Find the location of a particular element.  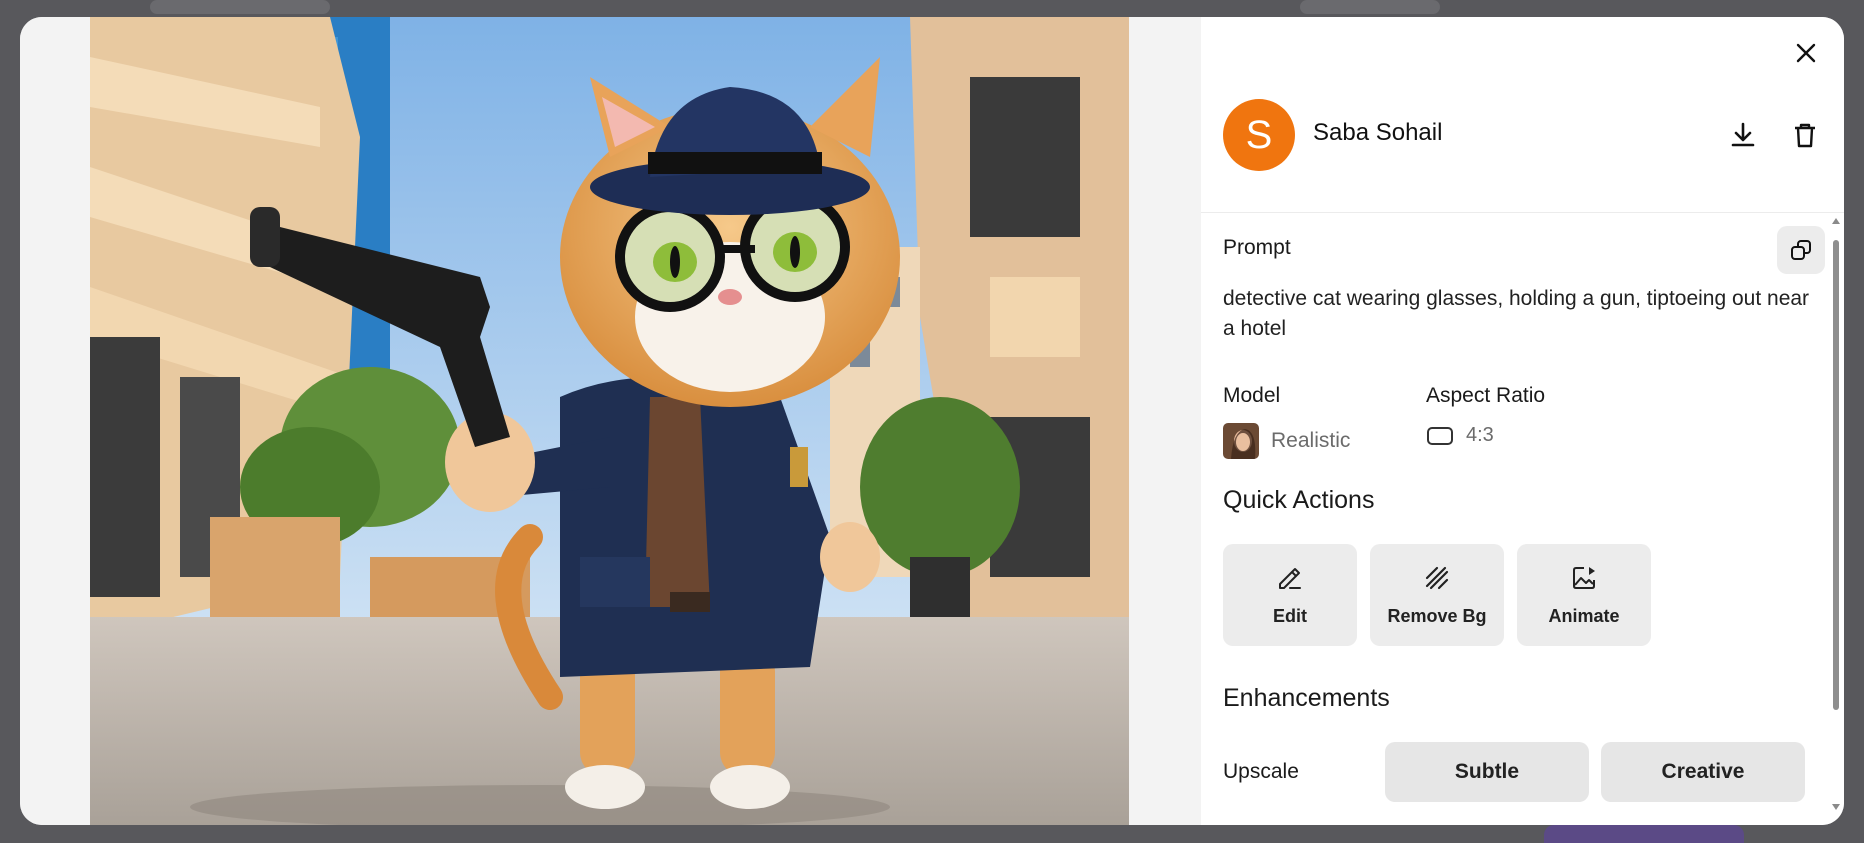

quick-actions-title: Quick Actions is located at coordinates (1299, 500).